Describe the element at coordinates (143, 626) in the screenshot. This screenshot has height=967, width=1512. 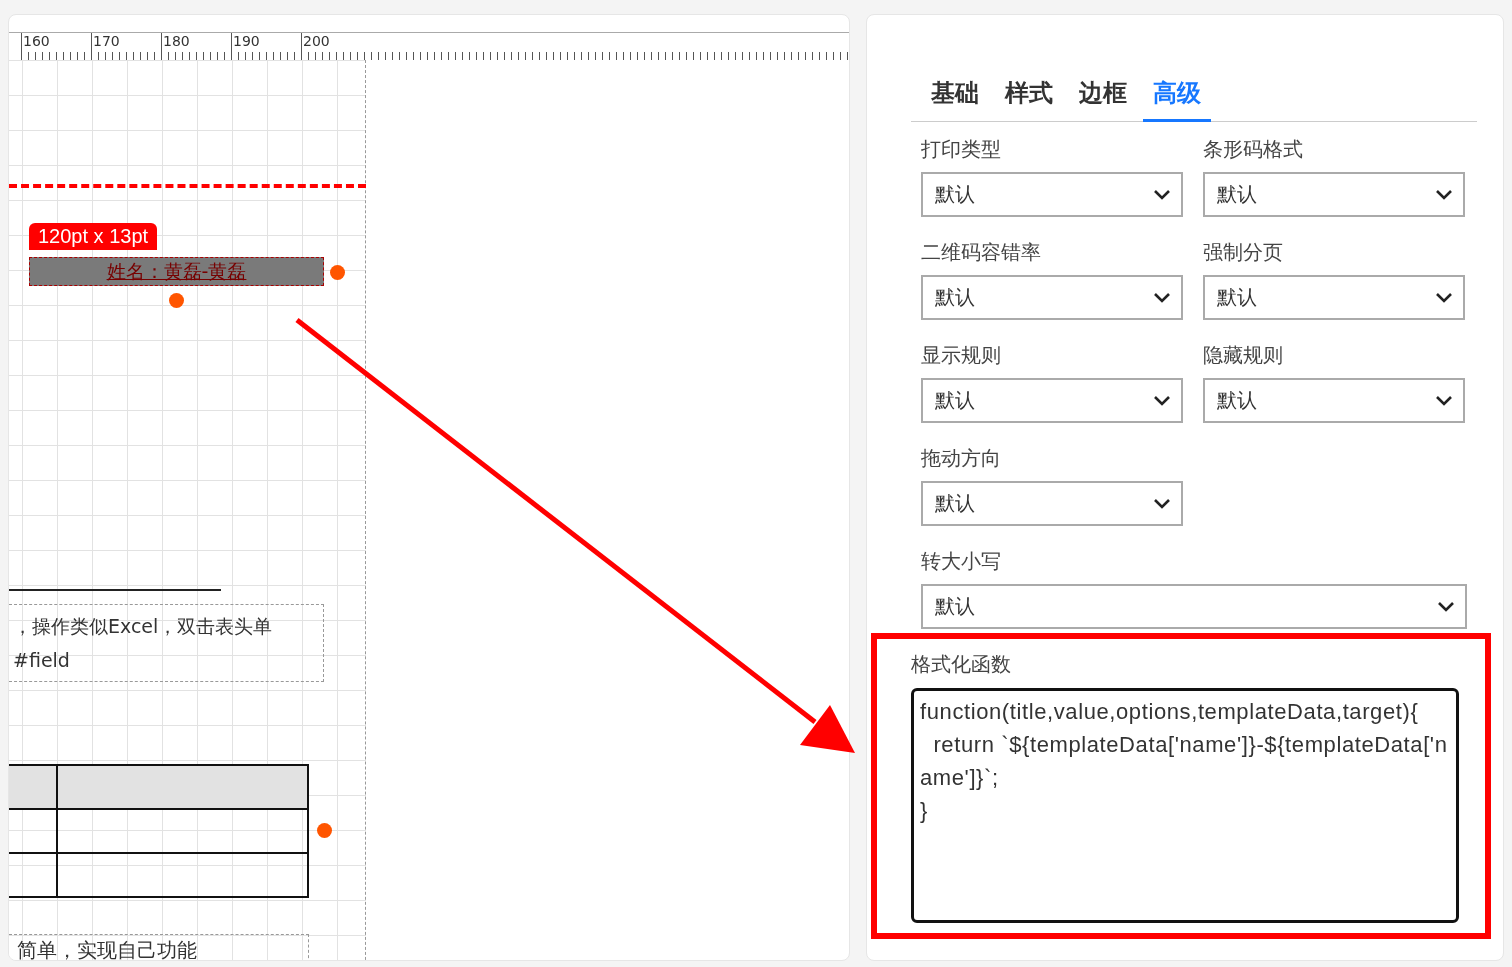
I see `text-line: ，操作类似Excel，双击表头单` at that location.